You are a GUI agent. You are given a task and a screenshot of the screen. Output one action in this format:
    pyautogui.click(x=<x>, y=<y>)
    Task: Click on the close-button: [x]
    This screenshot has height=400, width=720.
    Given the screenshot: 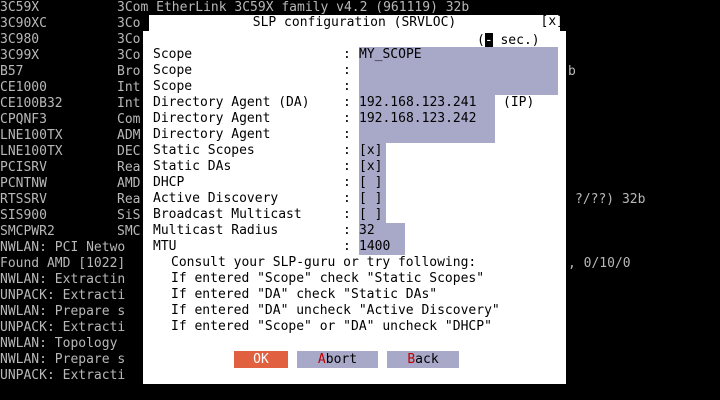 What is the action you would take?
    pyautogui.click(x=552, y=22)
    